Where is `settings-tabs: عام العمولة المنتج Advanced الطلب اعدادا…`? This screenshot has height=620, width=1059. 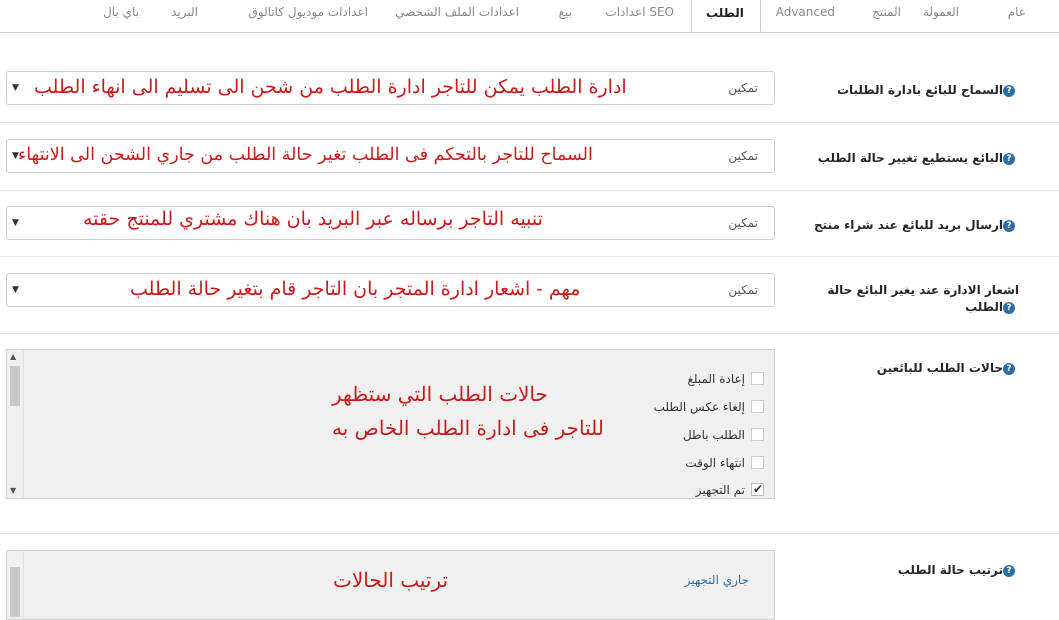
settings-tabs: عام العمولة المنتج Advanced الطلب اعدادا… is located at coordinates (529, 16).